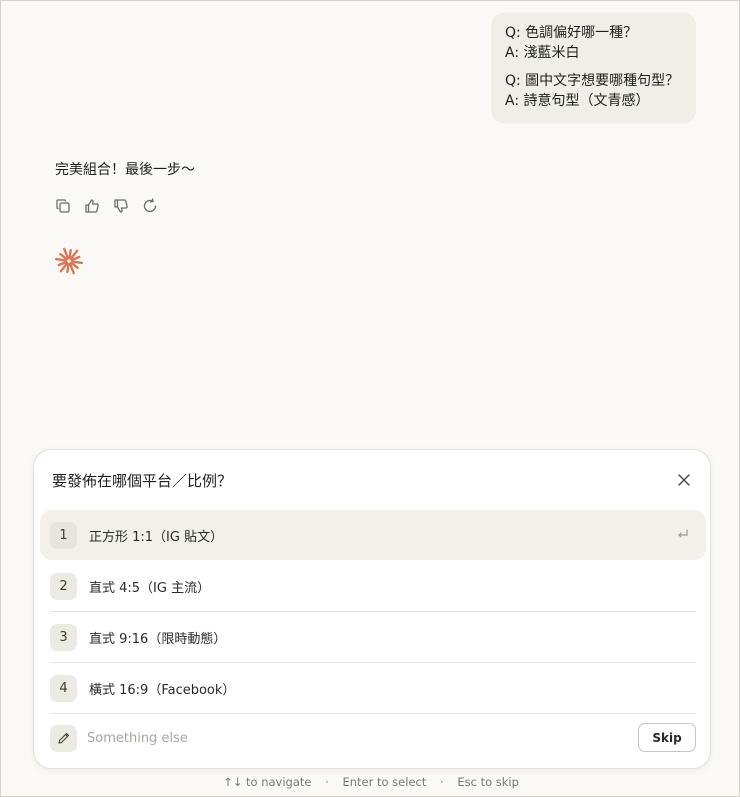 The image size is (740, 797). I want to click on copy-button, so click(62, 205).